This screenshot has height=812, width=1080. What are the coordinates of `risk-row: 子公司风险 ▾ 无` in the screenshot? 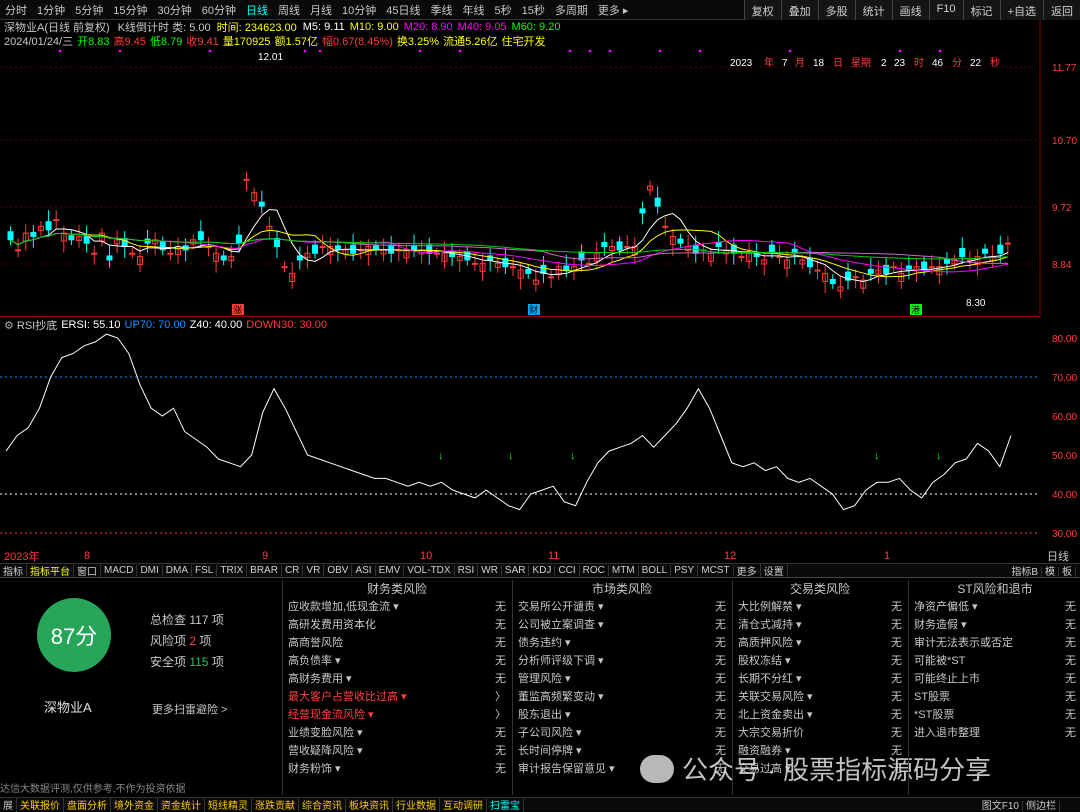 It's located at (622, 733).